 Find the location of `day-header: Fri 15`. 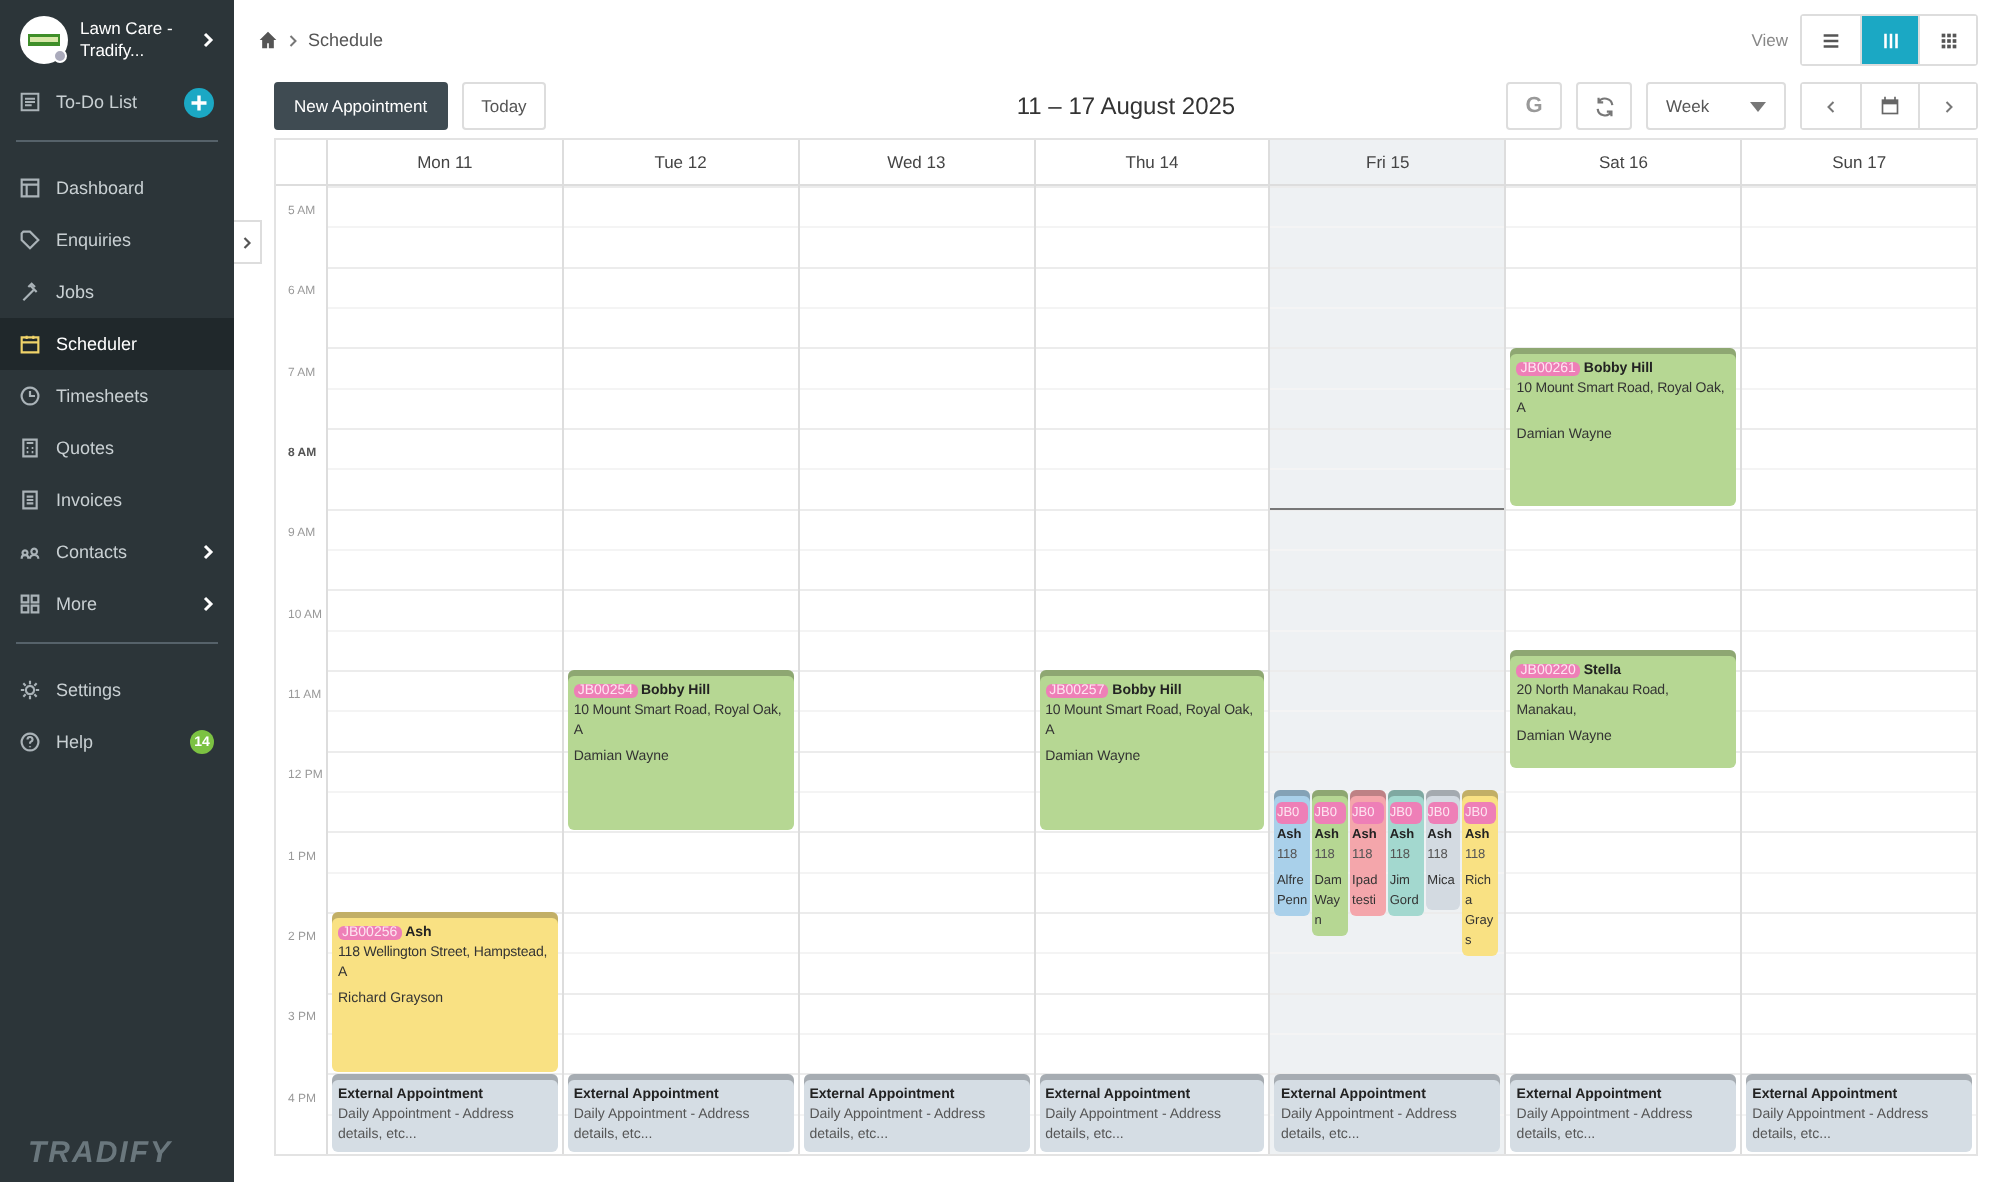

day-header: Fri 15 is located at coordinates (1386, 162).